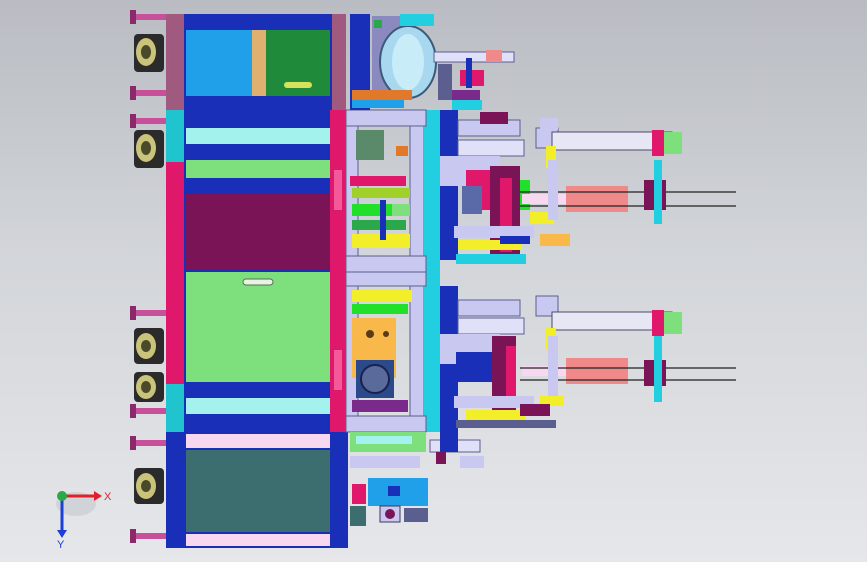  What do you see at coordinates (98, 496) in the screenshot?
I see `x-axis-arrow-icon` at bounding box center [98, 496].